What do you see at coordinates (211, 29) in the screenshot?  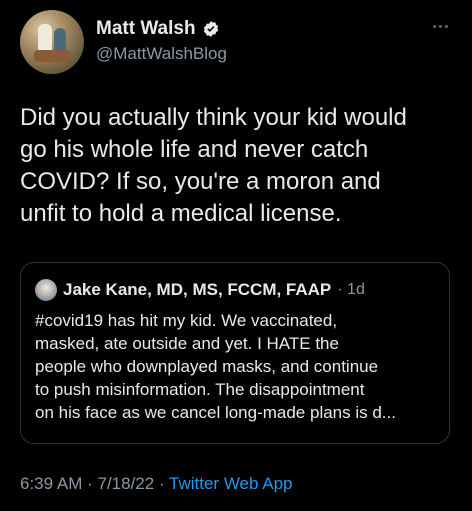 I see `verified-badge-icon` at bounding box center [211, 29].